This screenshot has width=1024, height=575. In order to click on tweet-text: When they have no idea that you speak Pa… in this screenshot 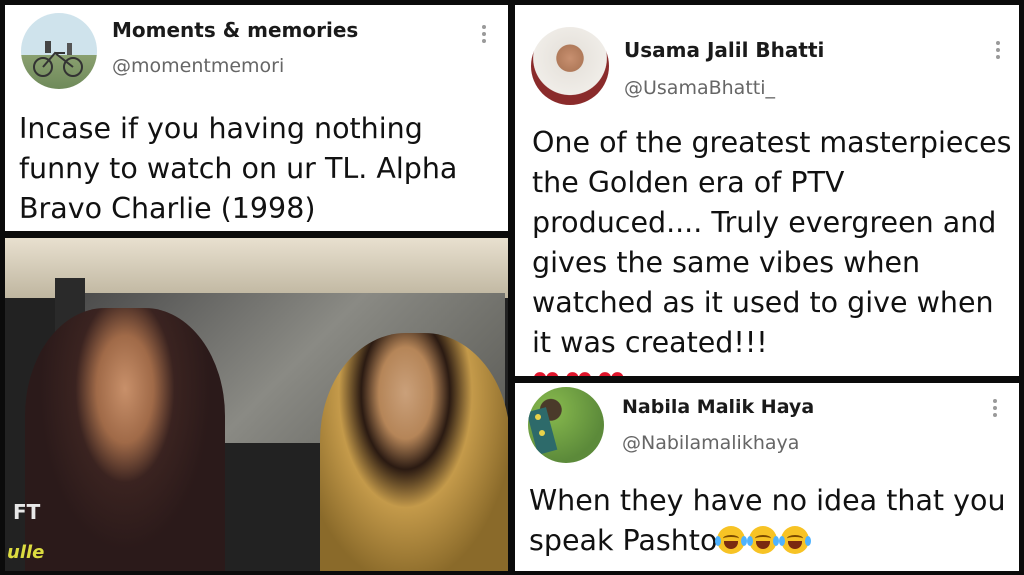, I will do `click(769, 521)`.